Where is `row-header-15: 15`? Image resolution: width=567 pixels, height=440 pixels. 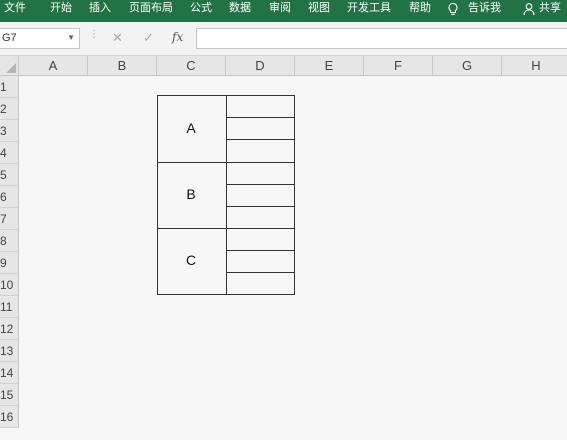 row-header-15: 15 is located at coordinates (9, 395).